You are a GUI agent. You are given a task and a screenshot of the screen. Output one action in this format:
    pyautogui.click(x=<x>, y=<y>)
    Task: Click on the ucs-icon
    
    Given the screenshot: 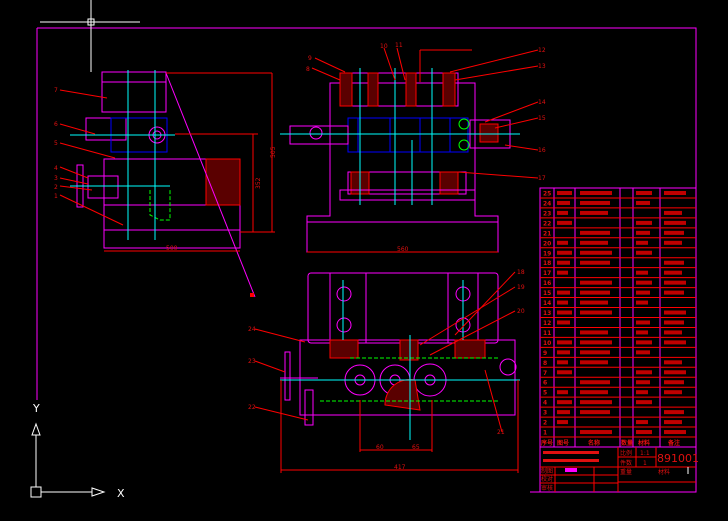 What is the action you would take?
    pyautogui.click(x=68, y=460)
    